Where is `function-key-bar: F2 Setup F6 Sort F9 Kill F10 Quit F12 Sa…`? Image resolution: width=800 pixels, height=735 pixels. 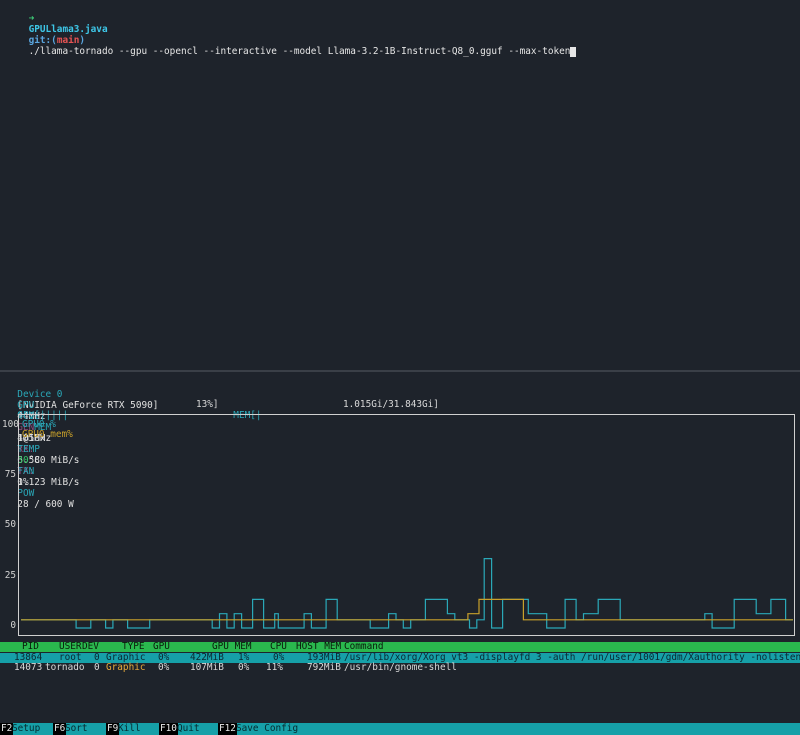
function-key-bar: F2 Setup F6 Sort F9 Kill F10 Quit F12 Sa… is located at coordinates (400, 729).